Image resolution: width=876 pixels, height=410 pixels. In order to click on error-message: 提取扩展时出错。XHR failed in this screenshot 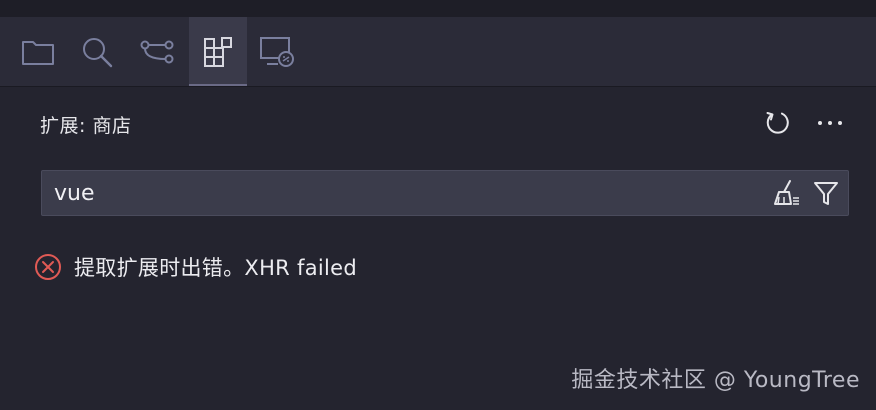, I will do `click(216, 268)`.